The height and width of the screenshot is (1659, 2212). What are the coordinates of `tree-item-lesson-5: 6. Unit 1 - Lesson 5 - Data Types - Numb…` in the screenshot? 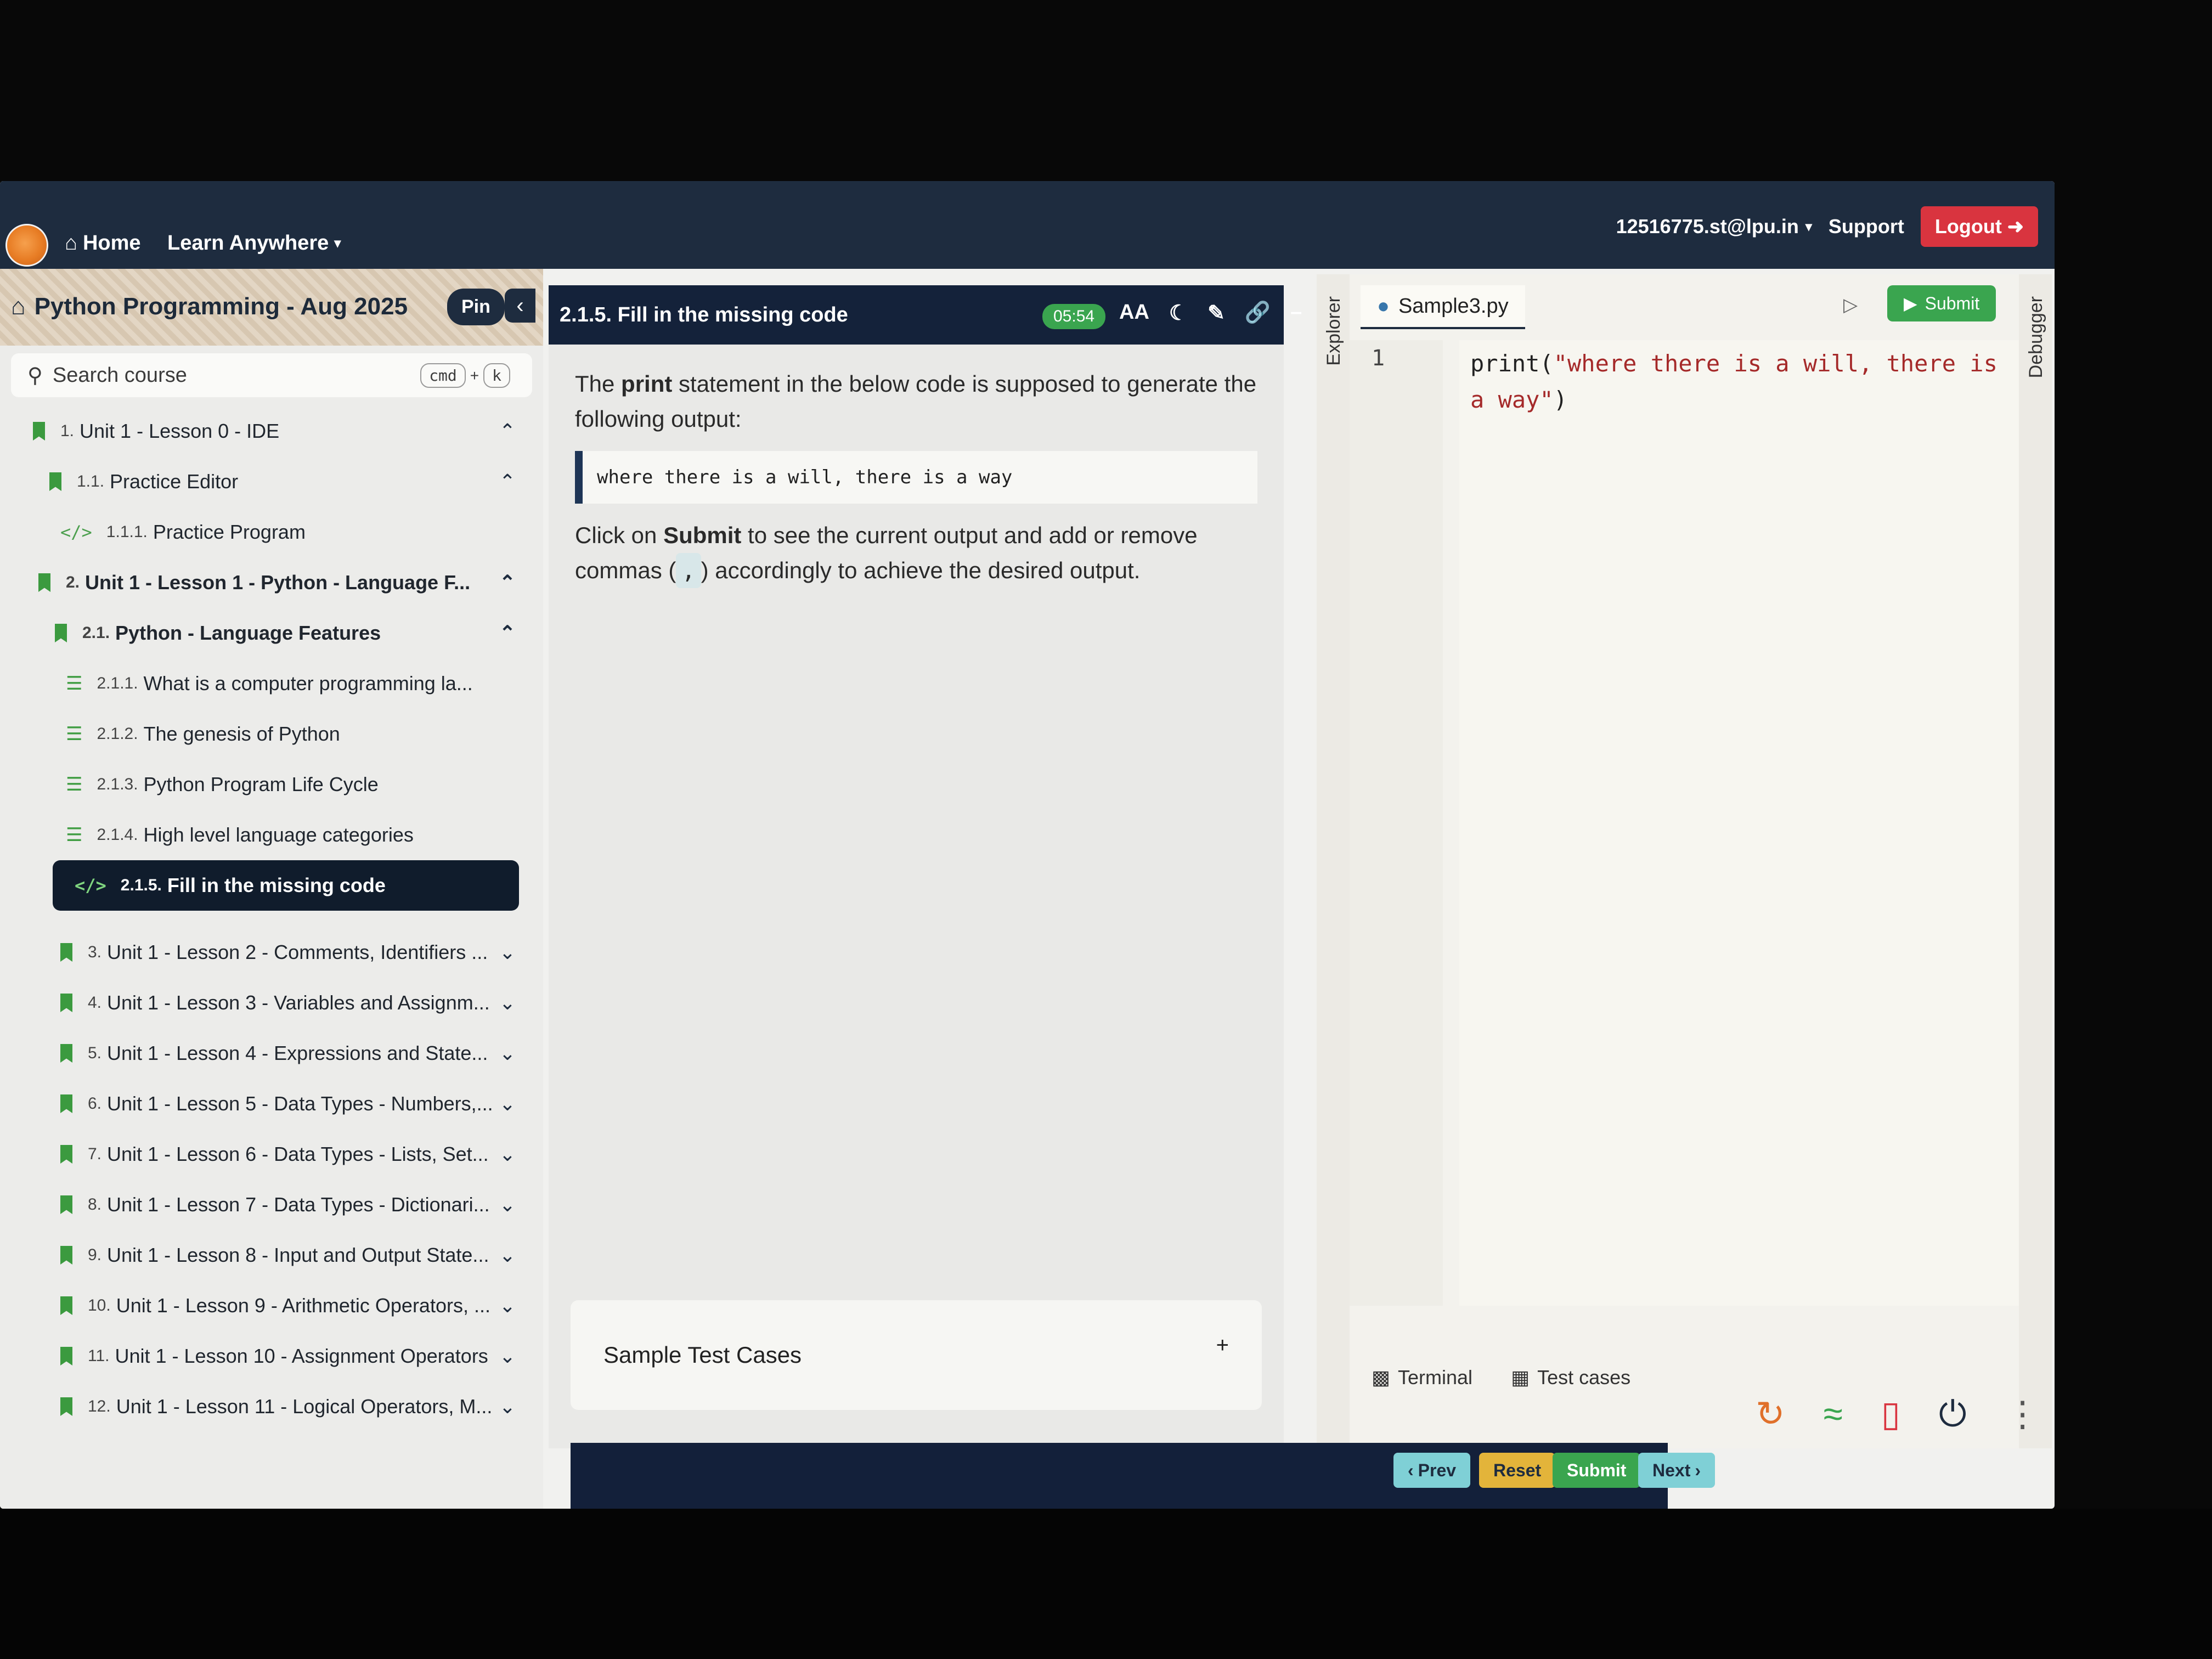 It's located at (280, 1104).